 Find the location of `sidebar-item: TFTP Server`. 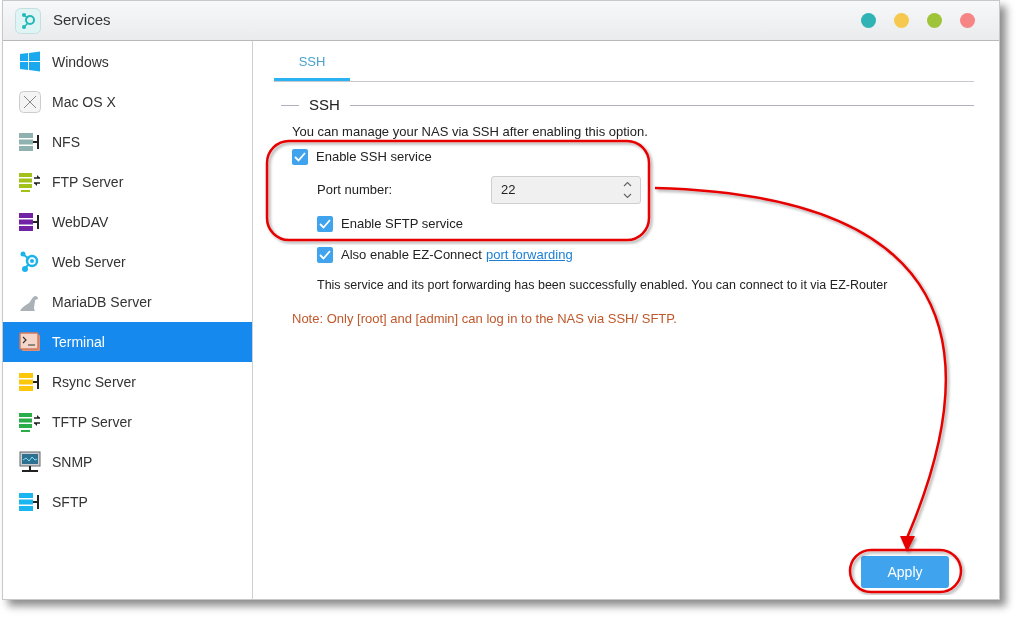

sidebar-item: TFTP Server is located at coordinates (127, 422).